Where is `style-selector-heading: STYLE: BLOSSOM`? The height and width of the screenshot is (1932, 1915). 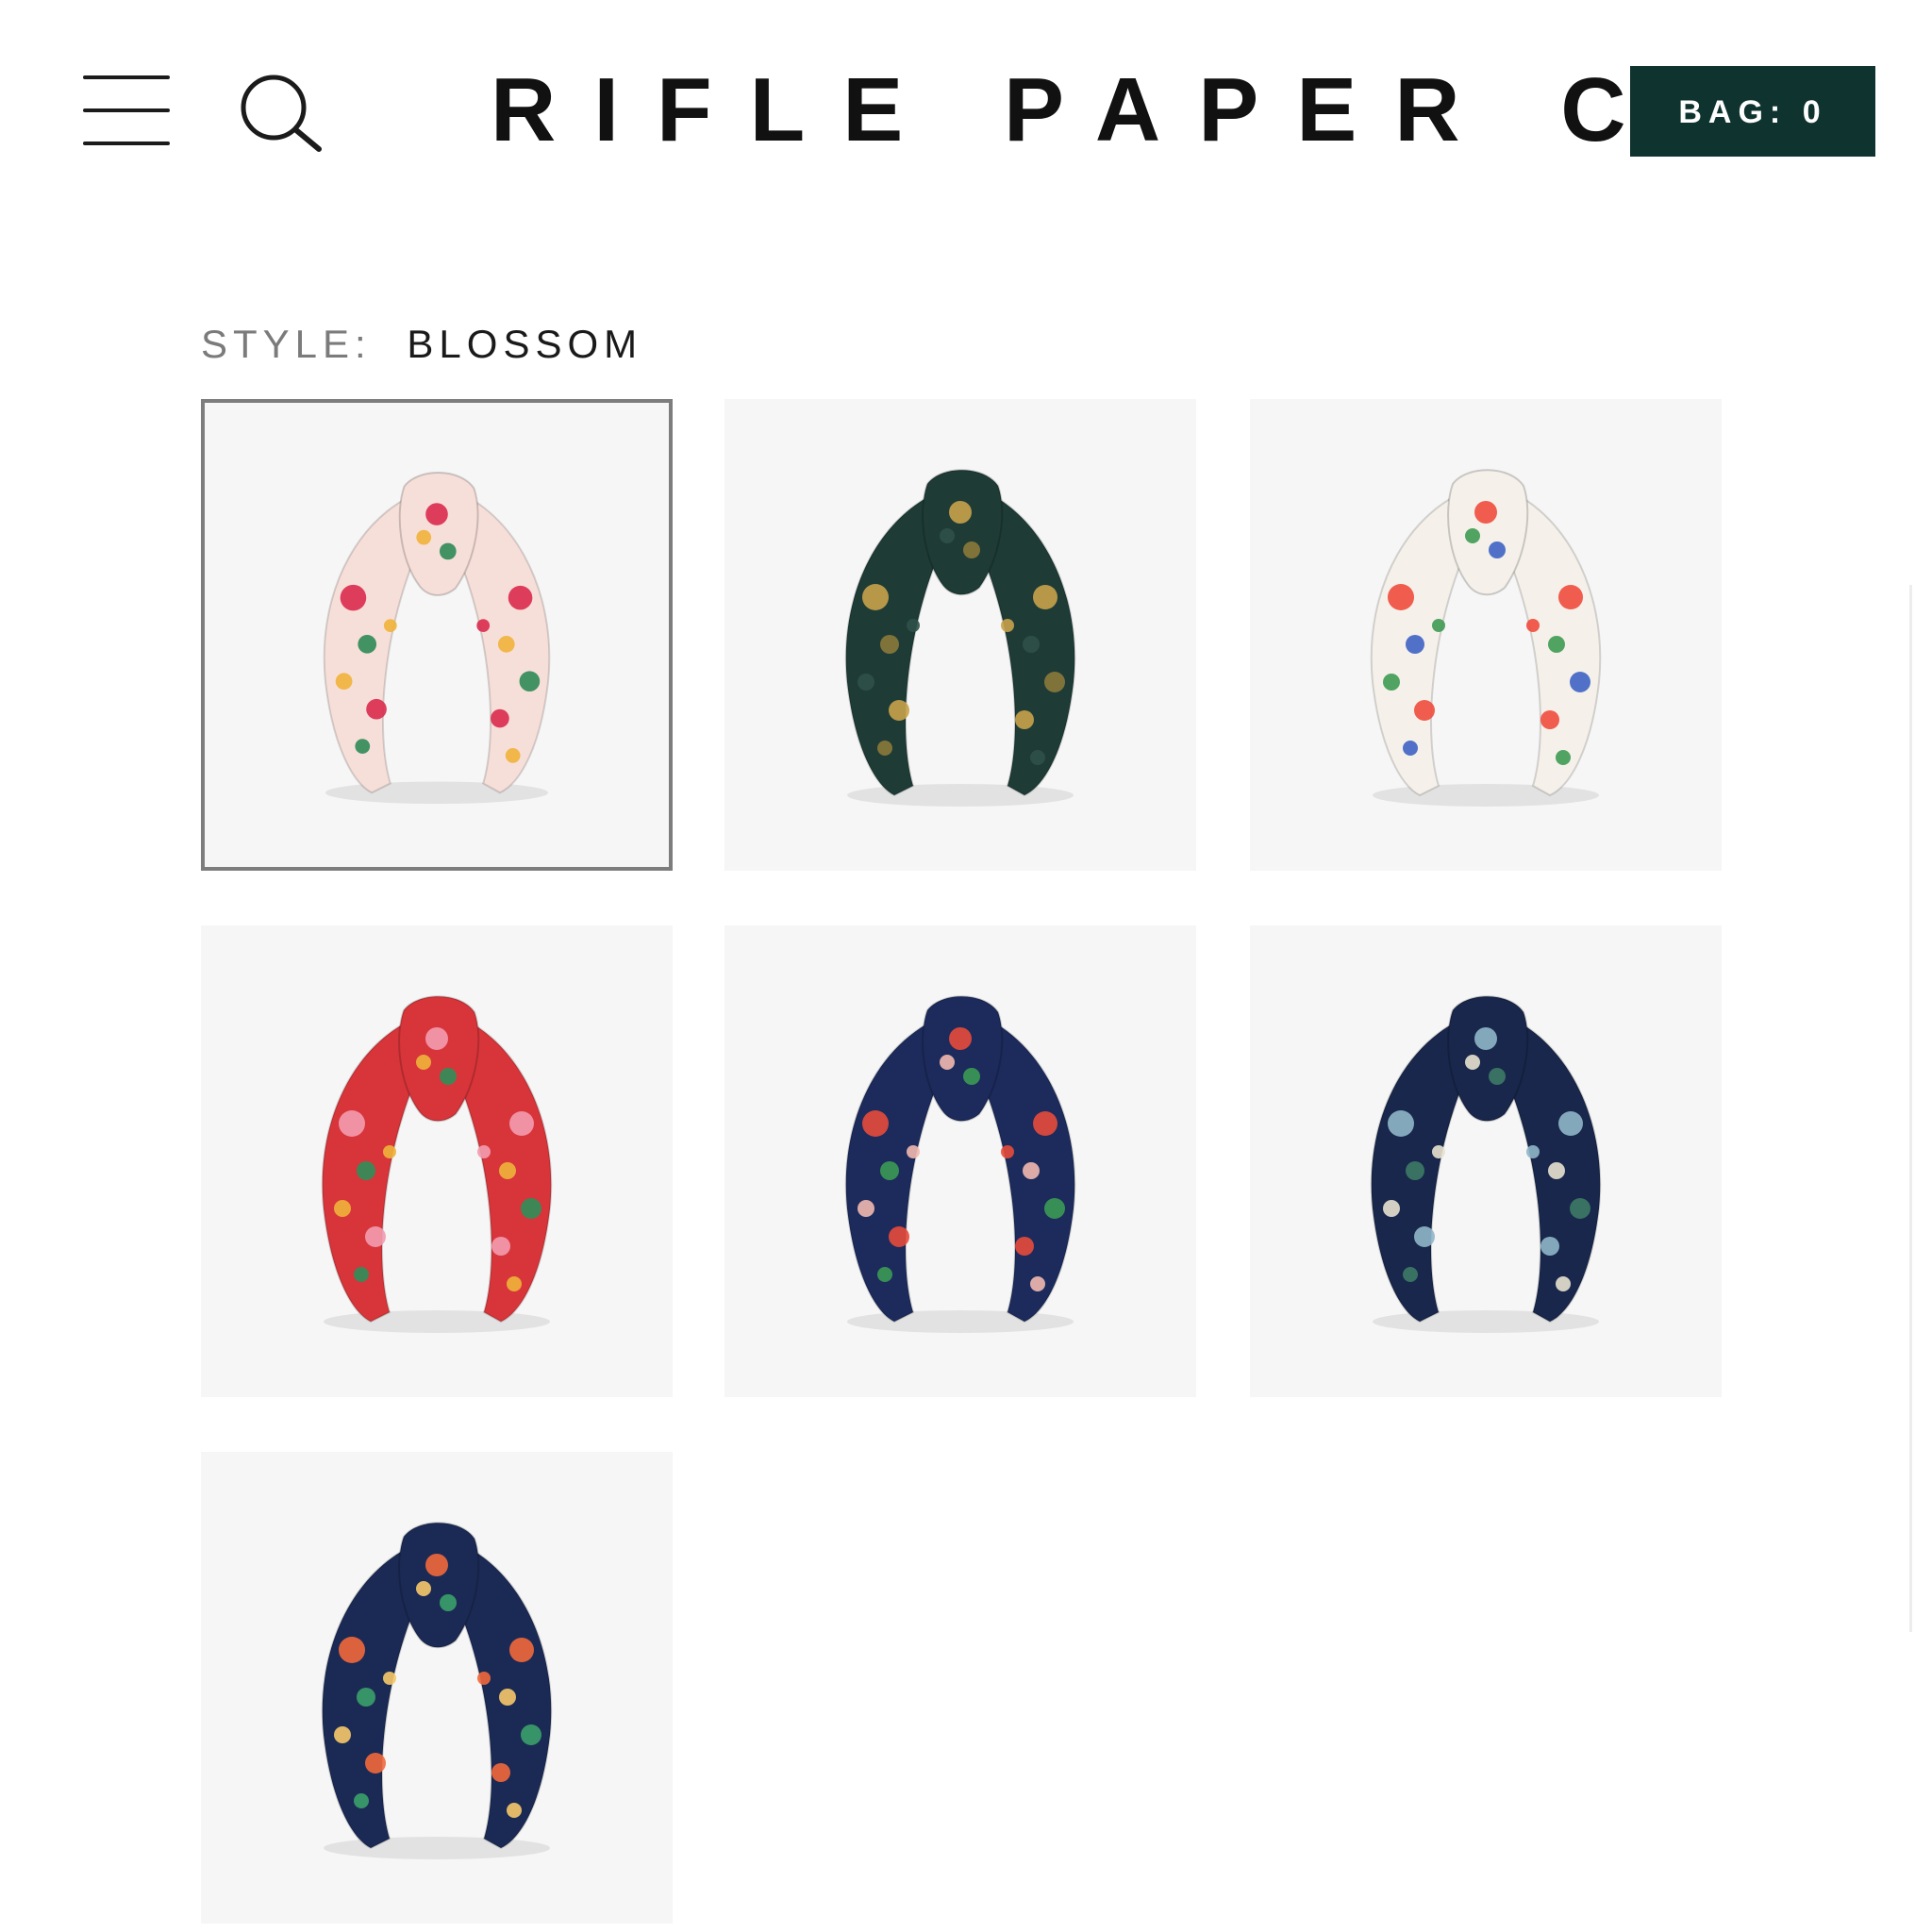
style-selector-heading: STYLE: BLOSSOM is located at coordinates (421, 345).